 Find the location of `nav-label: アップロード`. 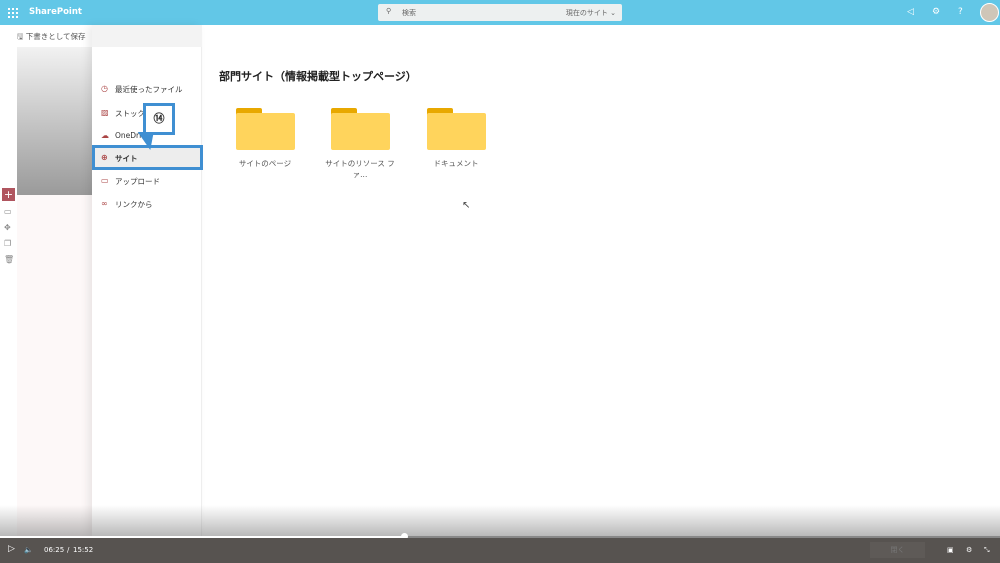

nav-label: アップロード is located at coordinates (137, 181).